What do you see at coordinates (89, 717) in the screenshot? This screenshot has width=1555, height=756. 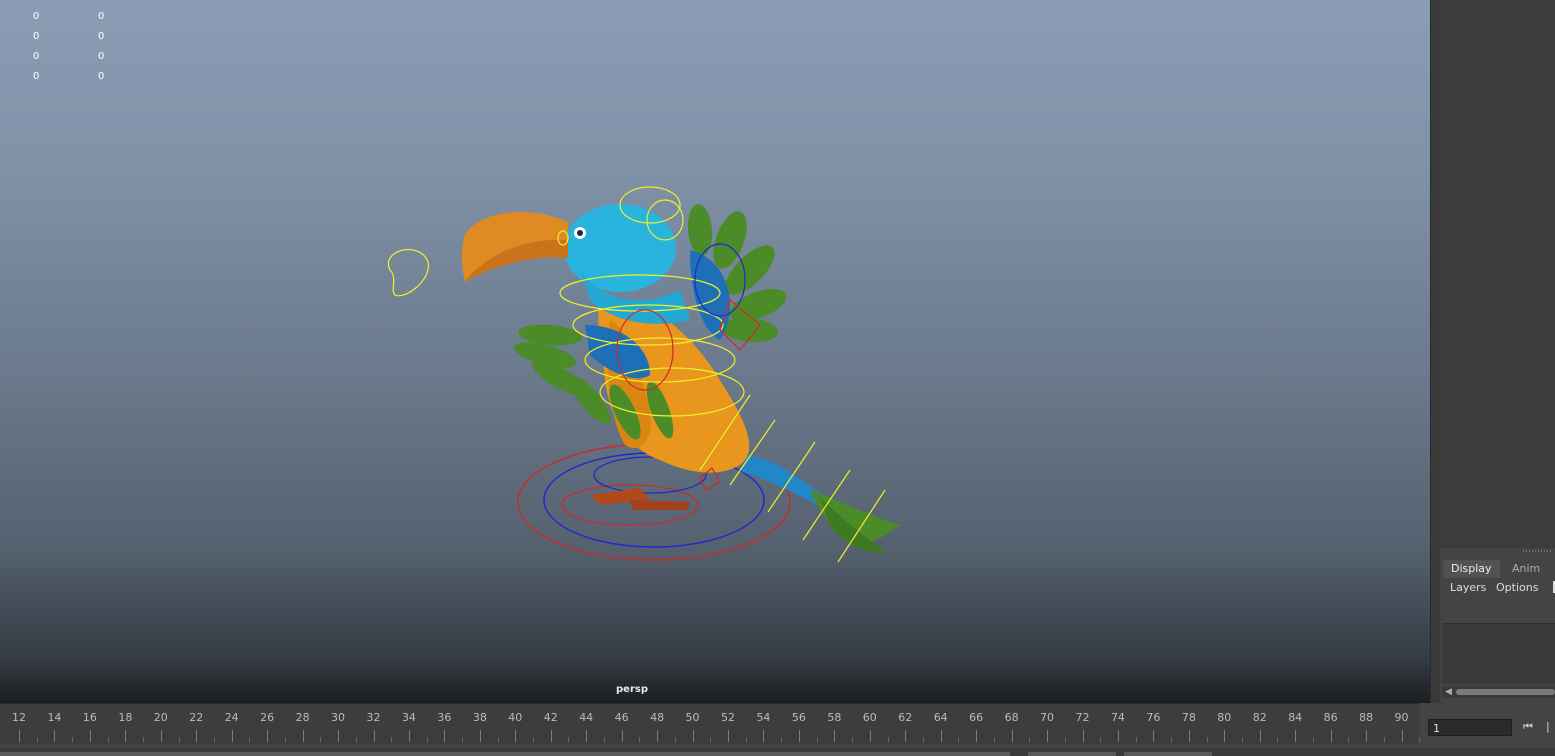 I see `tick-label: 16` at bounding box center [89, 717].